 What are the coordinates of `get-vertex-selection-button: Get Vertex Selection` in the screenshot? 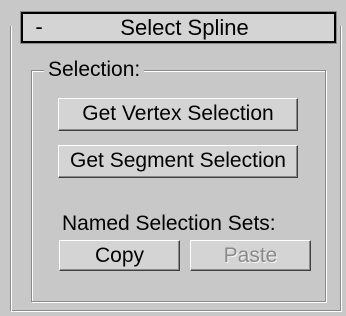 It's located at (178, 114).